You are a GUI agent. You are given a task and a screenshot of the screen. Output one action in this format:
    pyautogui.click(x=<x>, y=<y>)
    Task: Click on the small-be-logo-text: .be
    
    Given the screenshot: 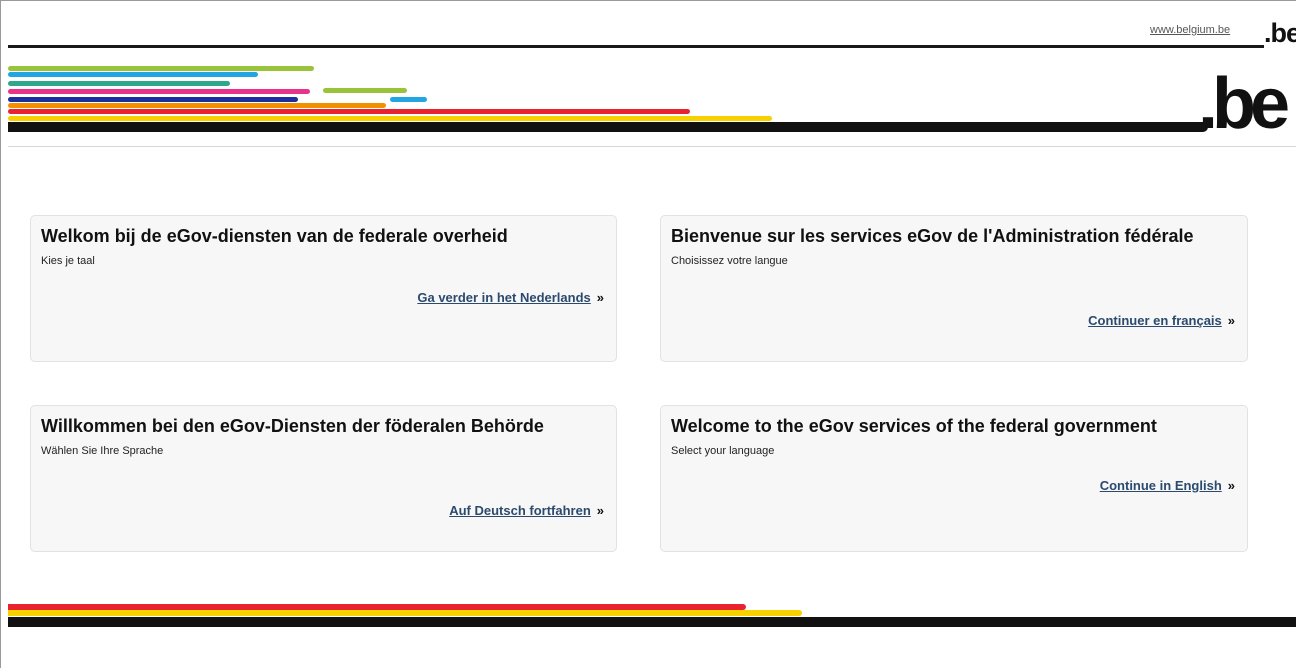 What is the action you would take?
    pyautogui.click(x=1280, y=33)
    